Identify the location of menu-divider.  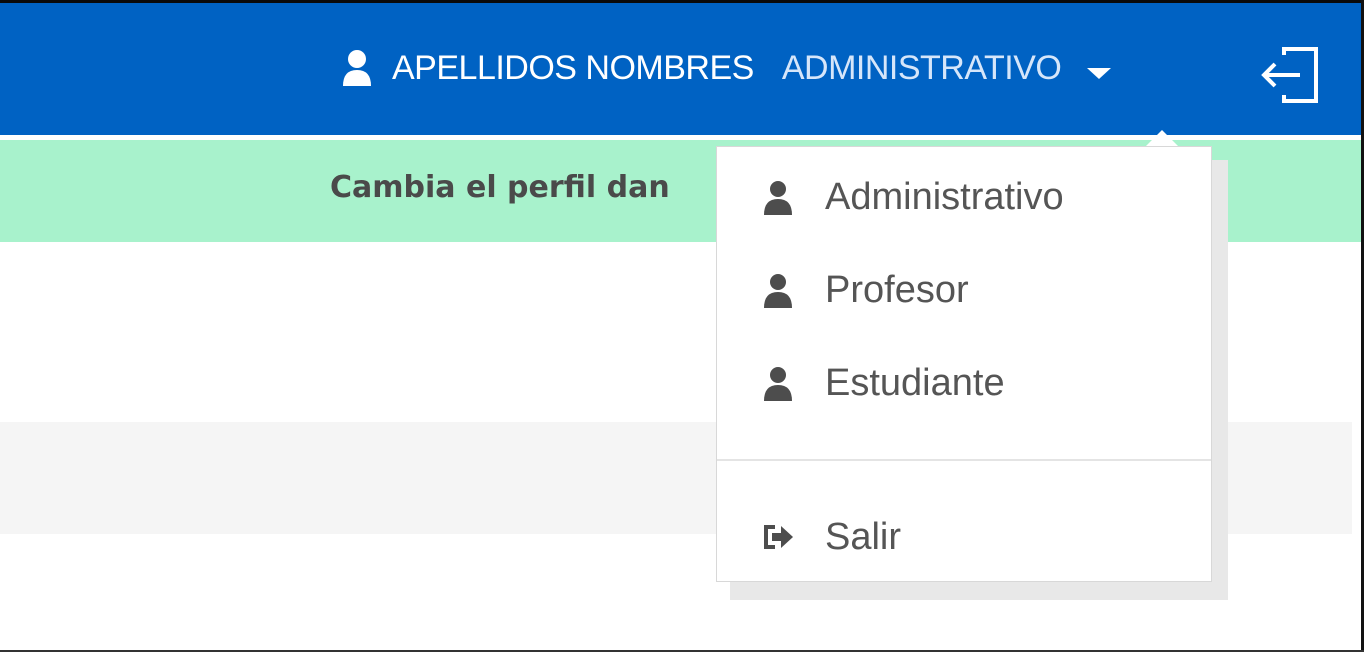
(964, 460).